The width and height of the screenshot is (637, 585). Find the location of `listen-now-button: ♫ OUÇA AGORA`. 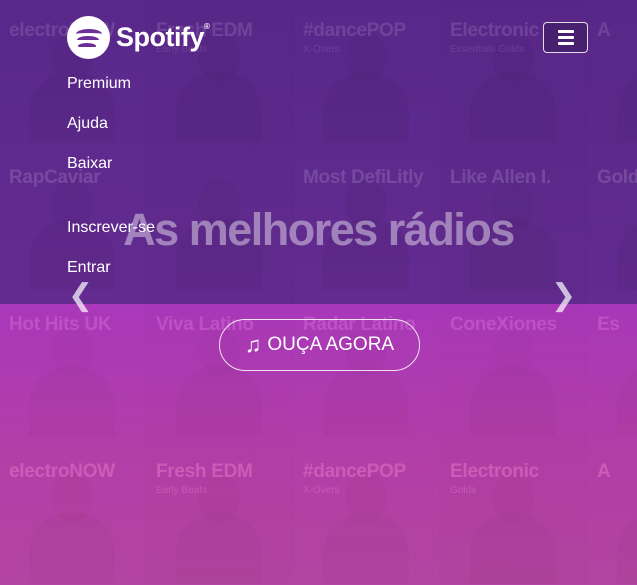

listen-now-button: ♫ OUÇA AGORA is located at coordinates (319, 345).